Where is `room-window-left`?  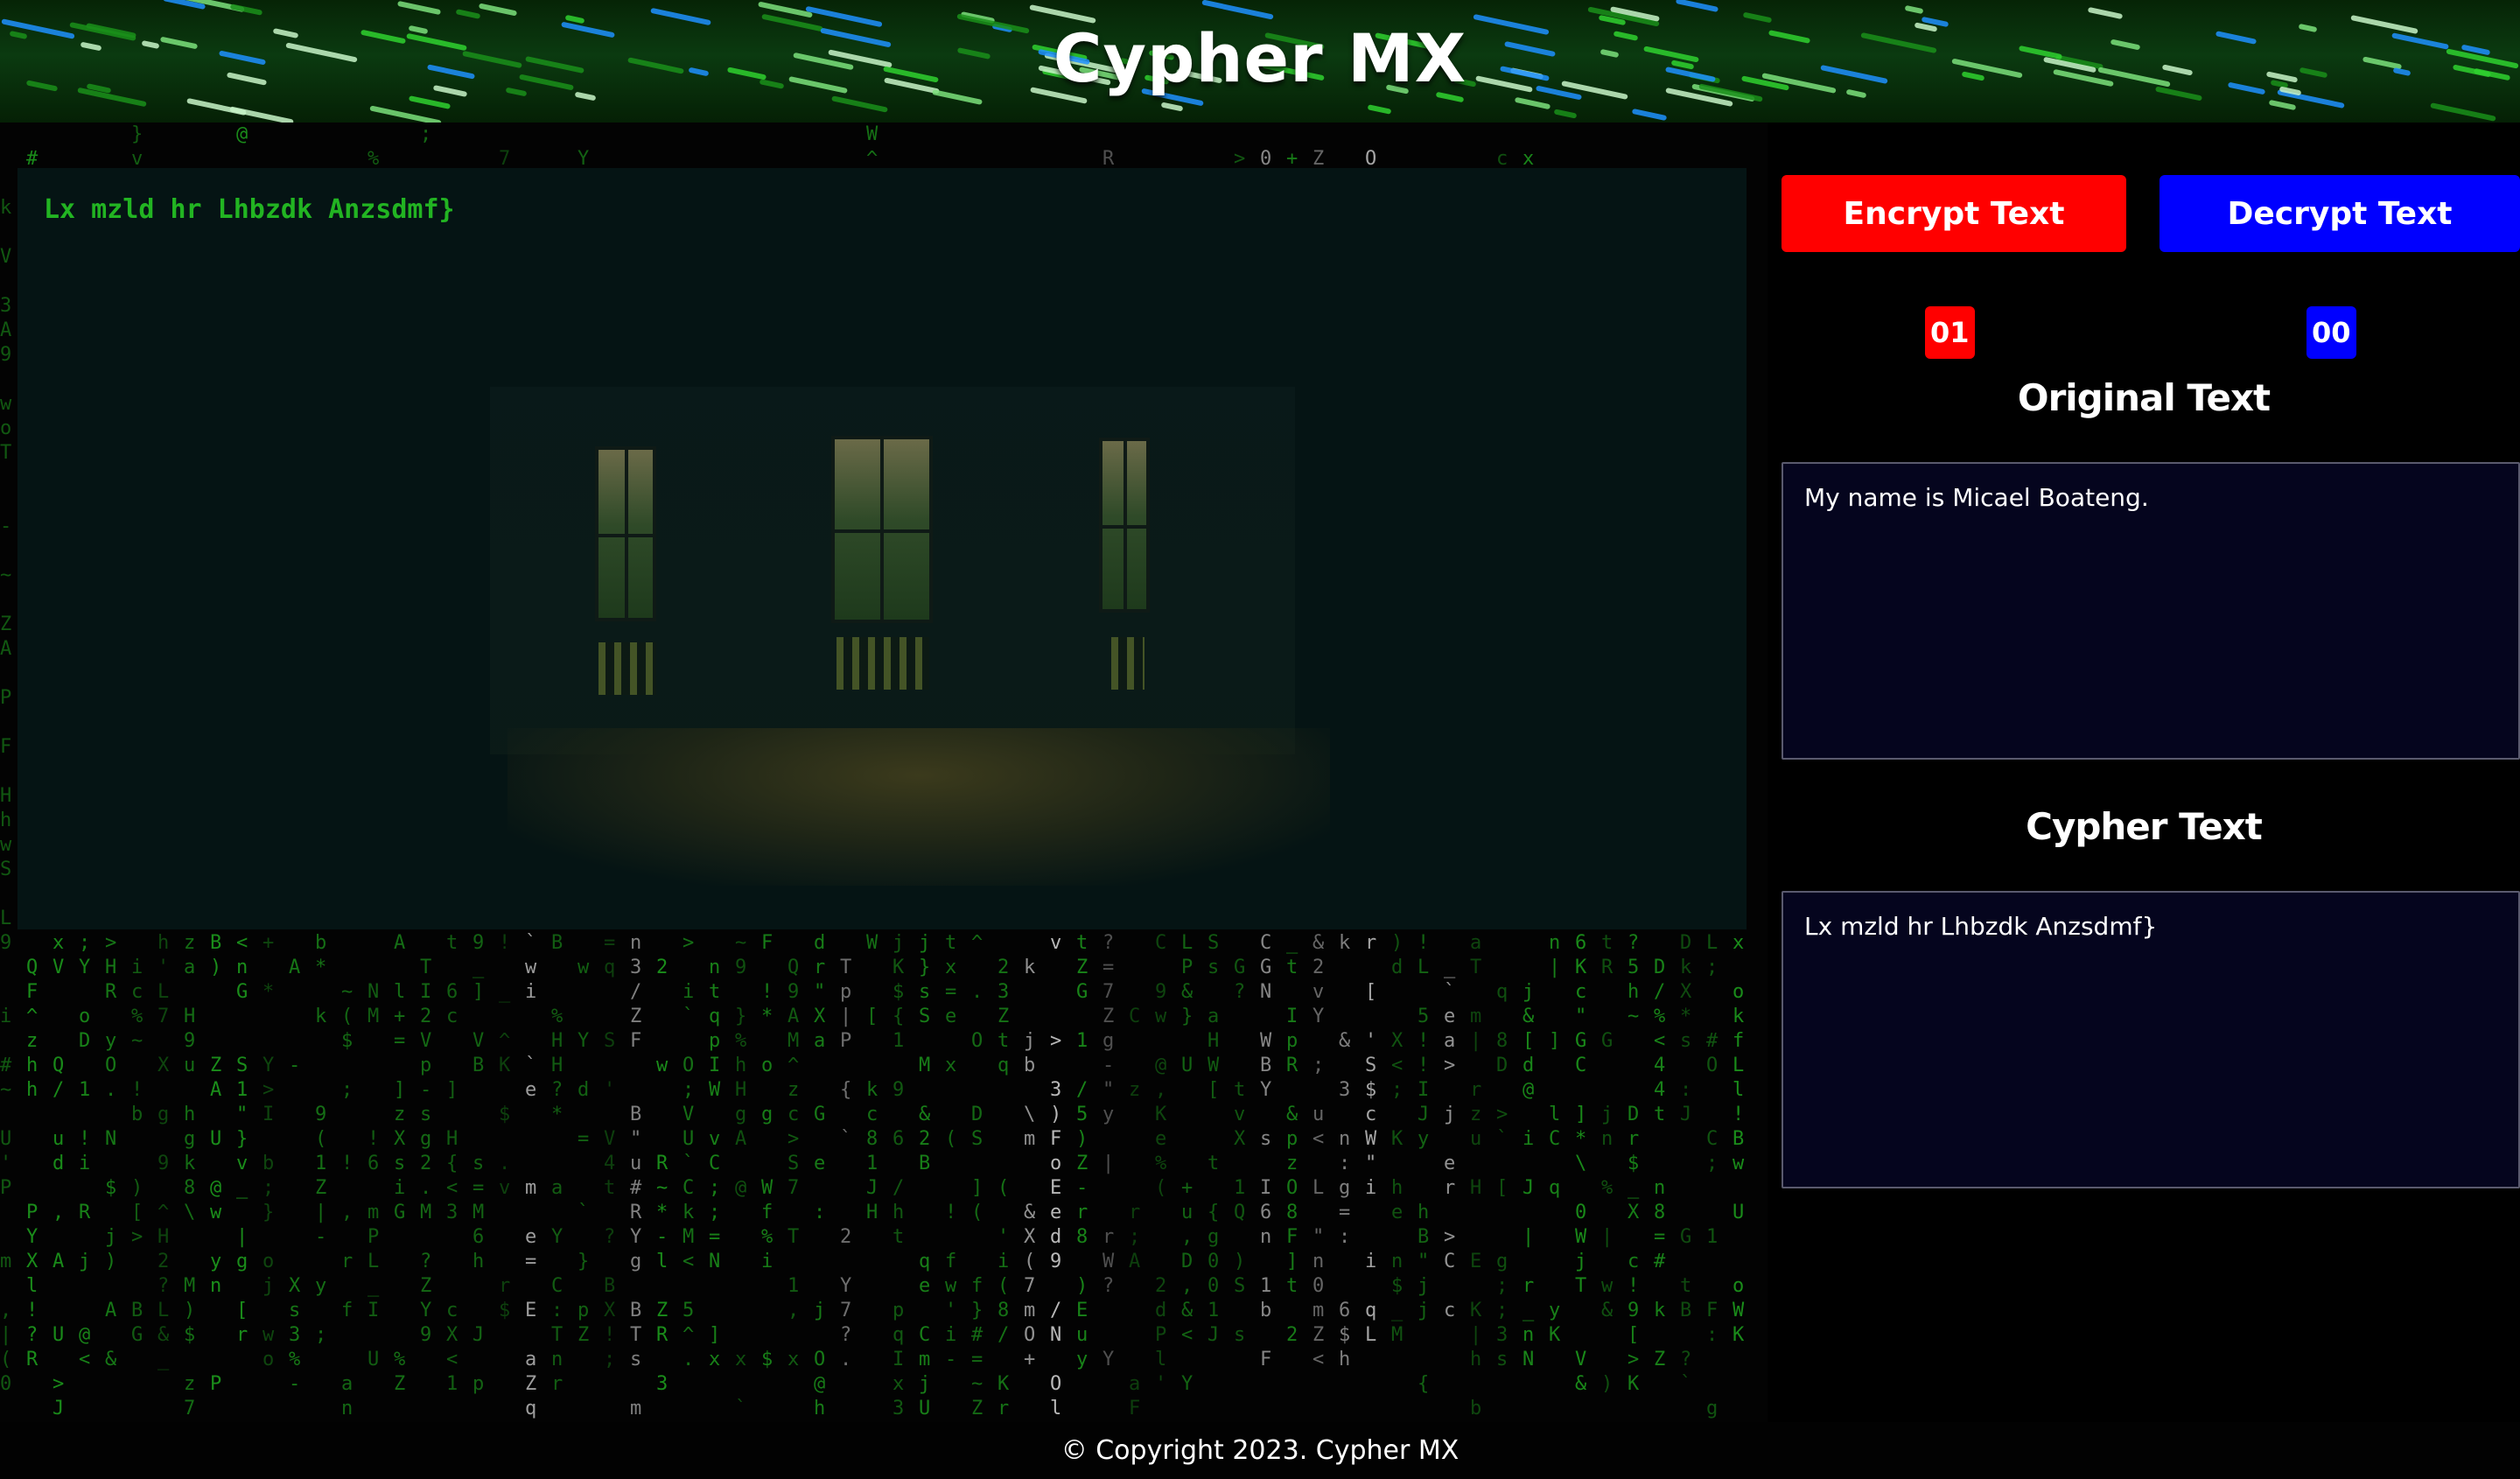
room-window-left is located at coordinates (625, 533).